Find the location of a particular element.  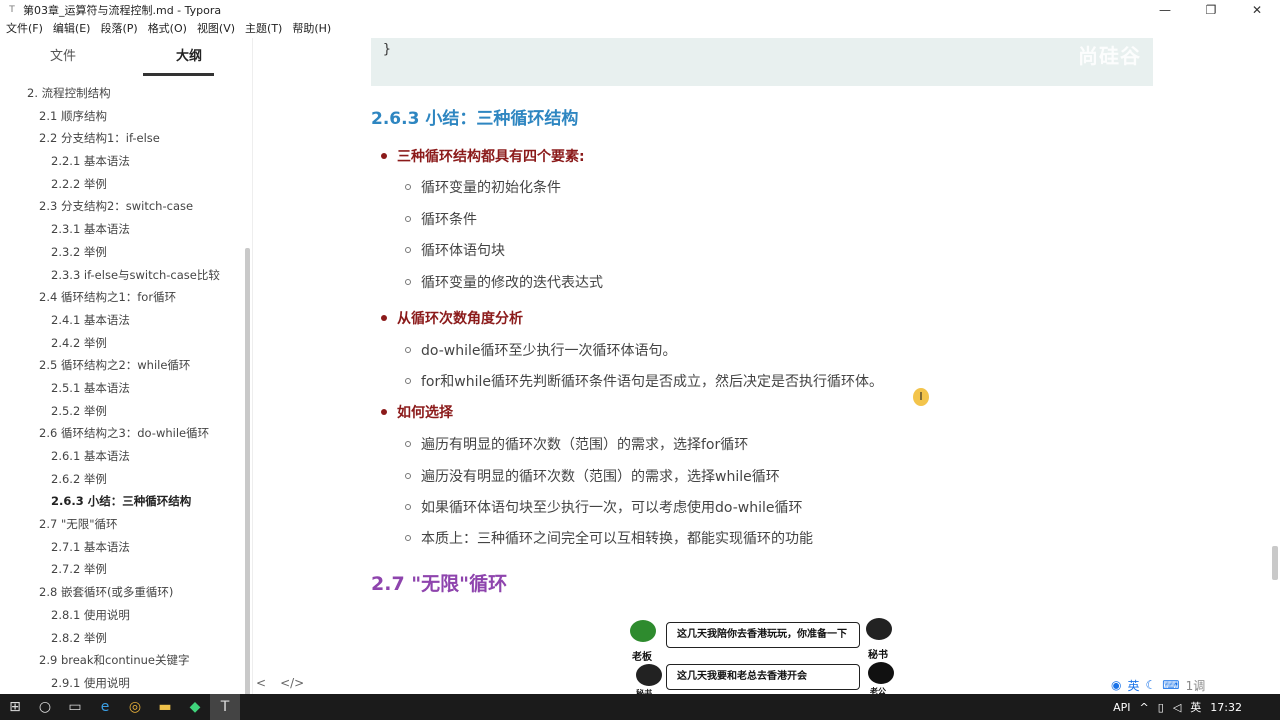

active-tab-indicator is located at coordinates (178, 74).